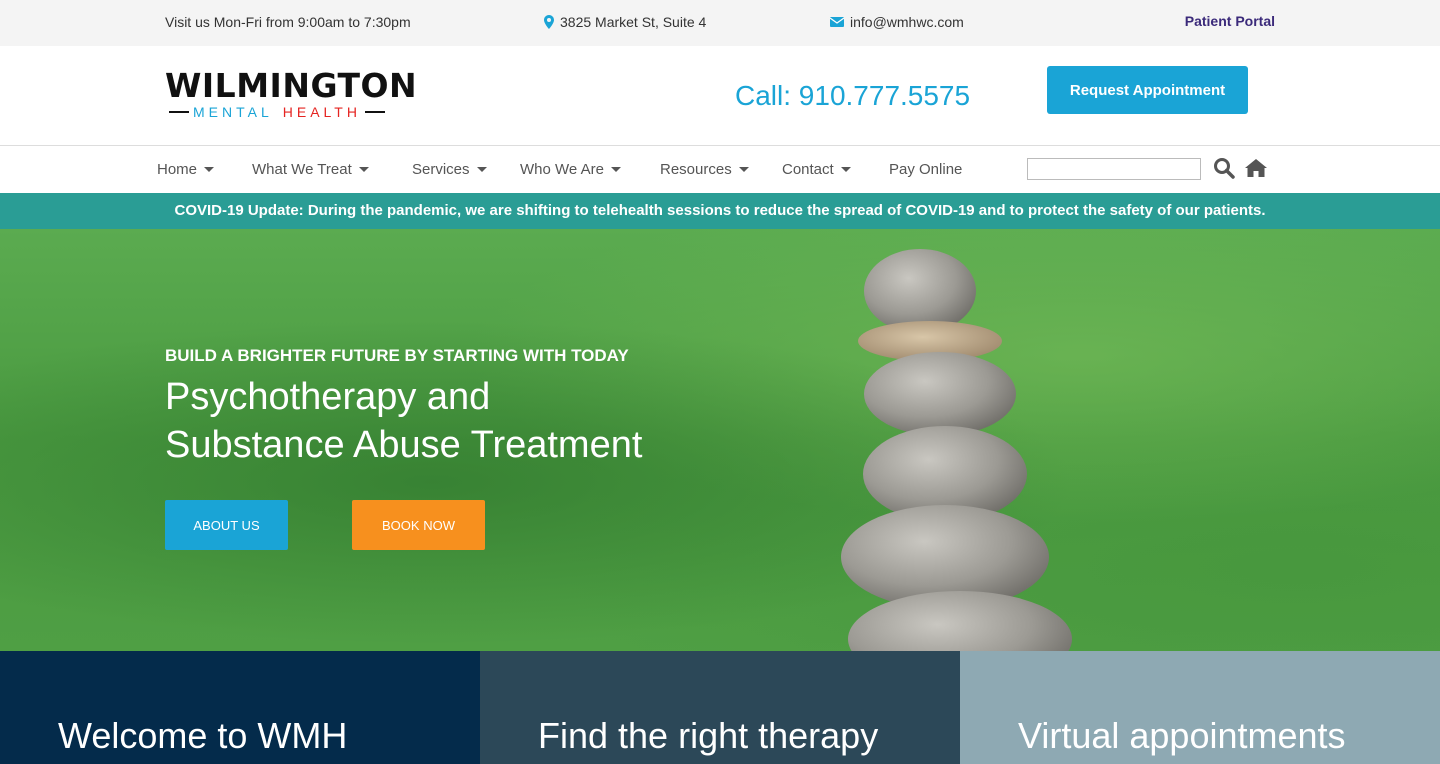 The height and width of the screenshot is (764, 1440). Describe the element at coordinates (708, 735) in the screenshot. I see `panel-heading: Find the right therapy` at that location.